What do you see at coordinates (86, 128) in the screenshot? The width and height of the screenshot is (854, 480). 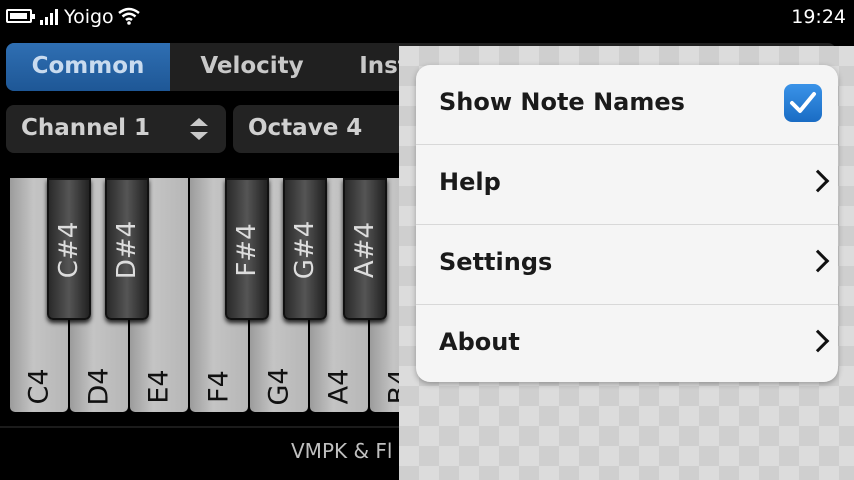 I see `channel-value: Channel 1` at bounding box center [86, 128].